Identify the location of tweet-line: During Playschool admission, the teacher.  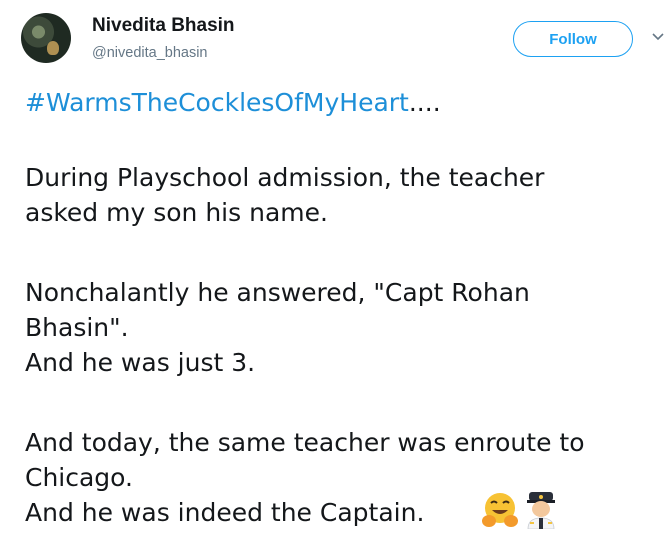
(285, 177).